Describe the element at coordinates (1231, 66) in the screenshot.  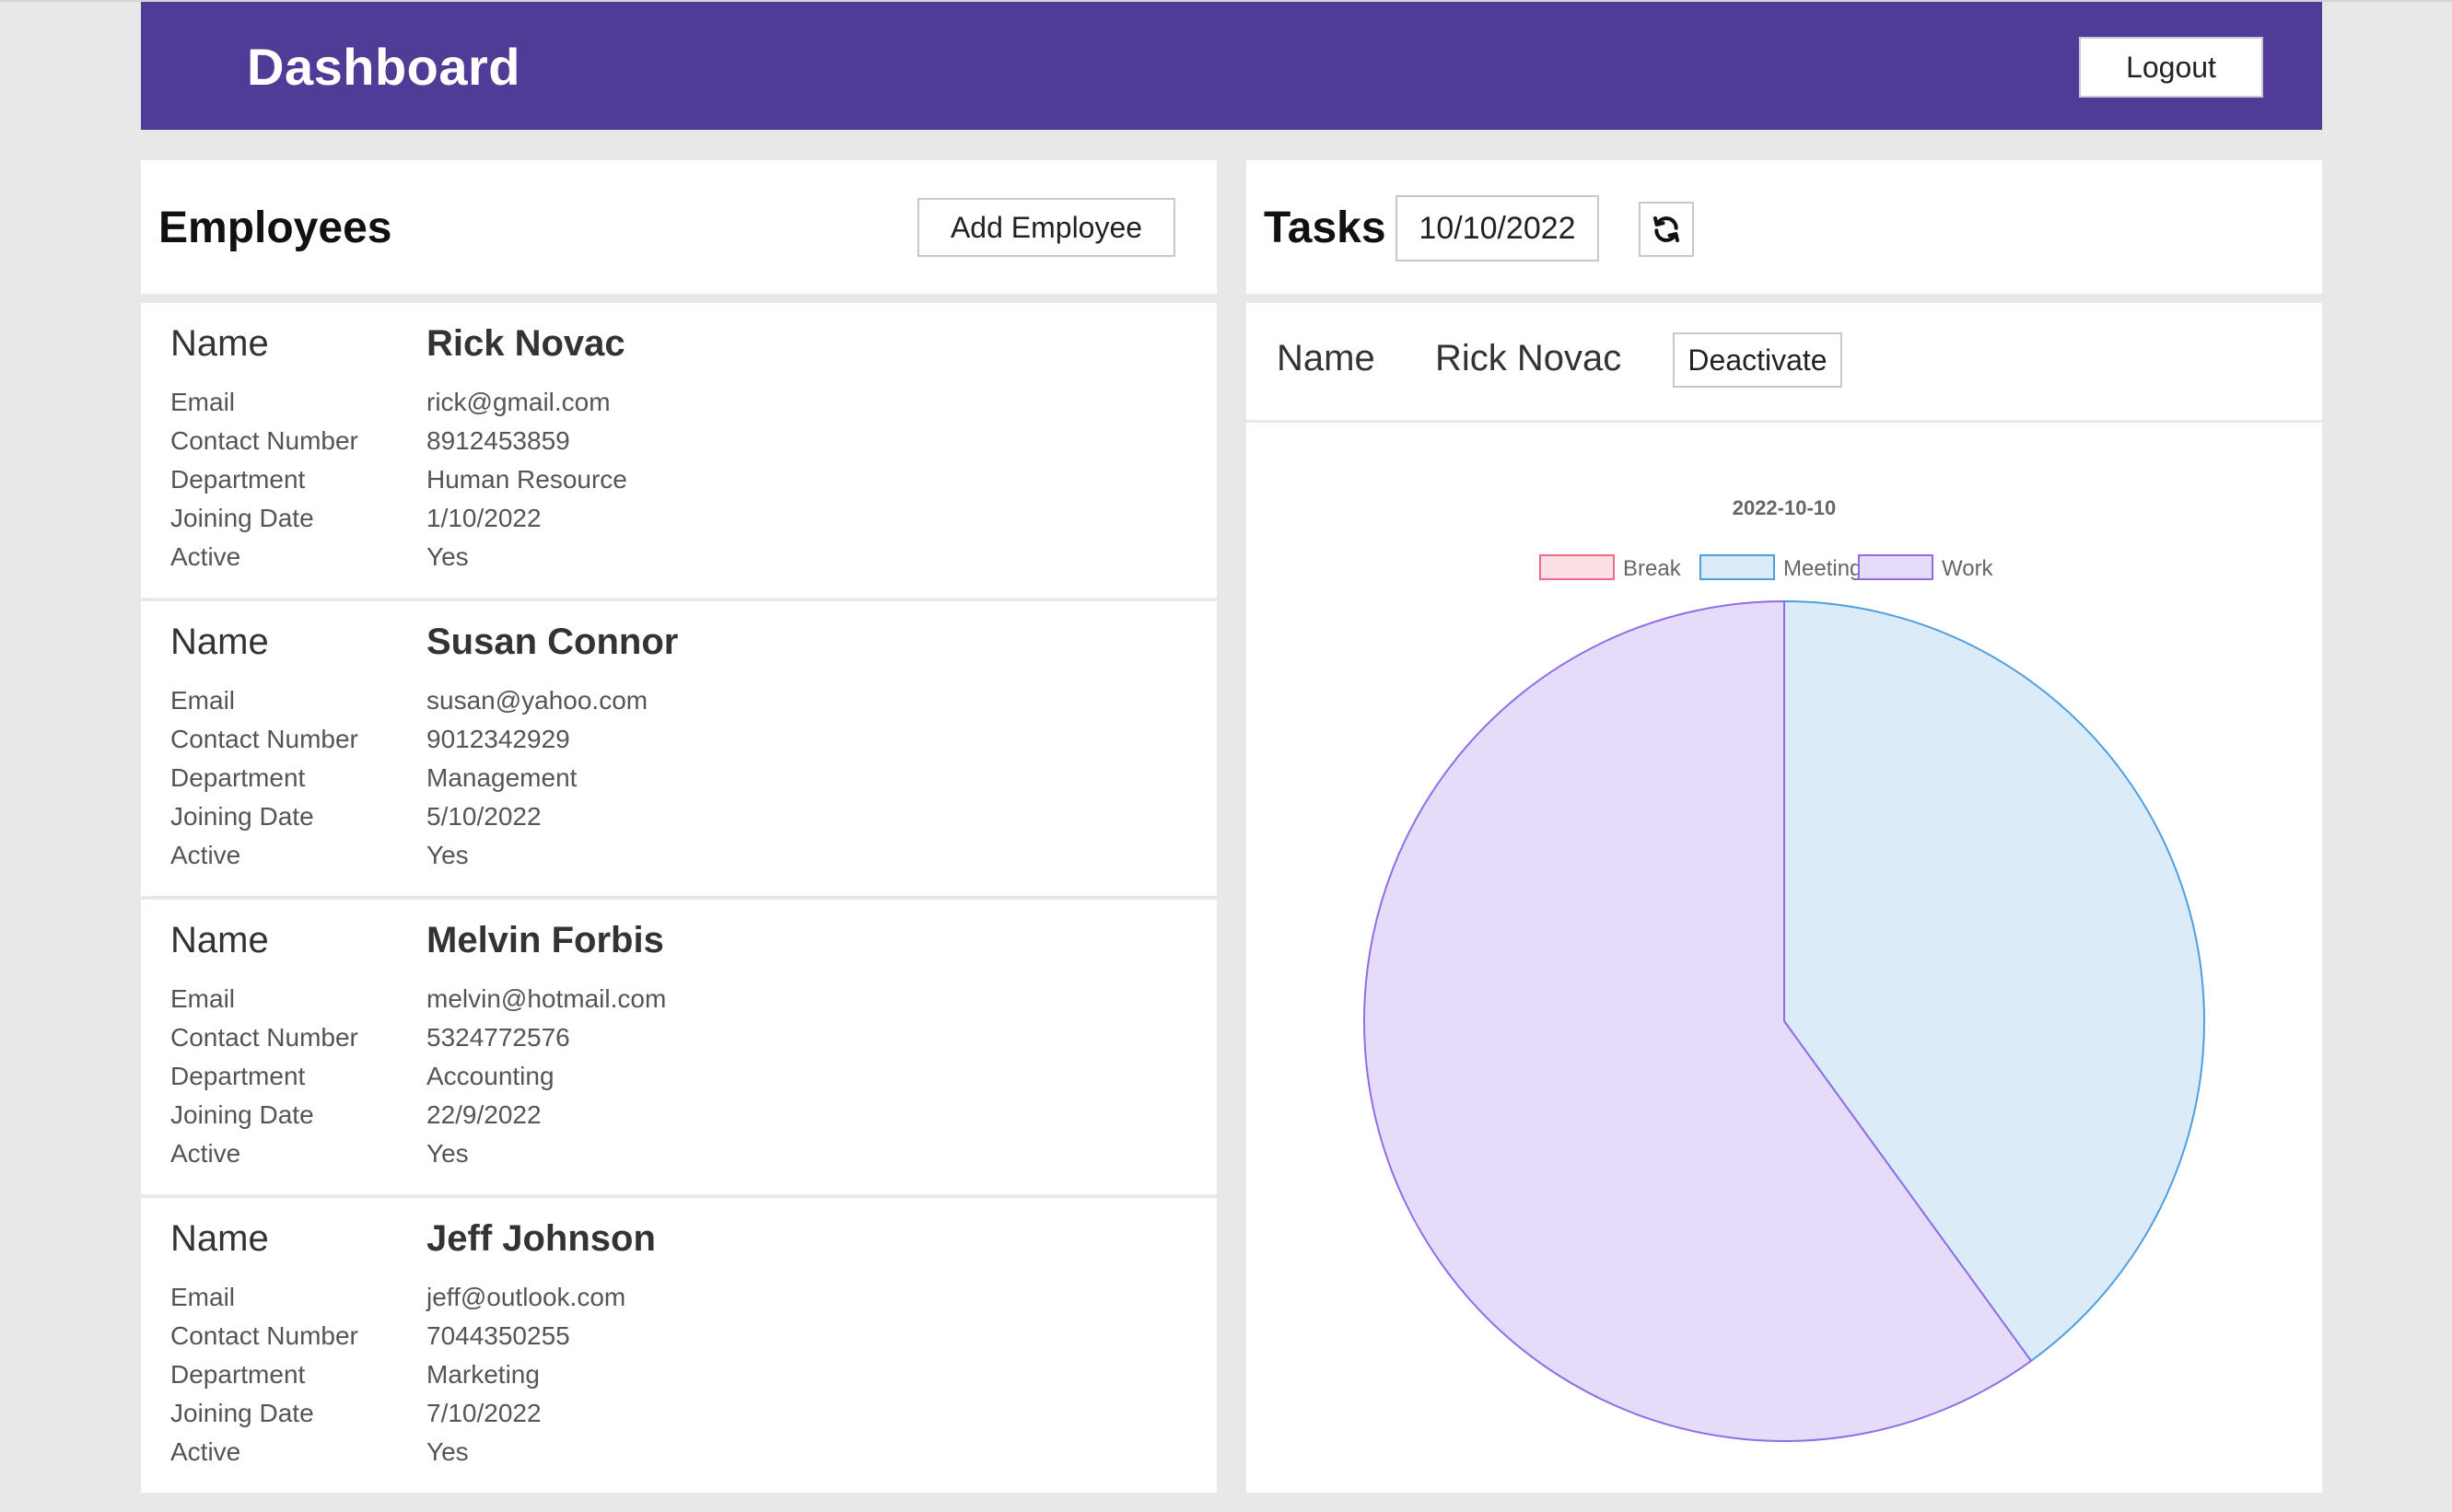
I see `app-header: Dashboard Logout` at that location.